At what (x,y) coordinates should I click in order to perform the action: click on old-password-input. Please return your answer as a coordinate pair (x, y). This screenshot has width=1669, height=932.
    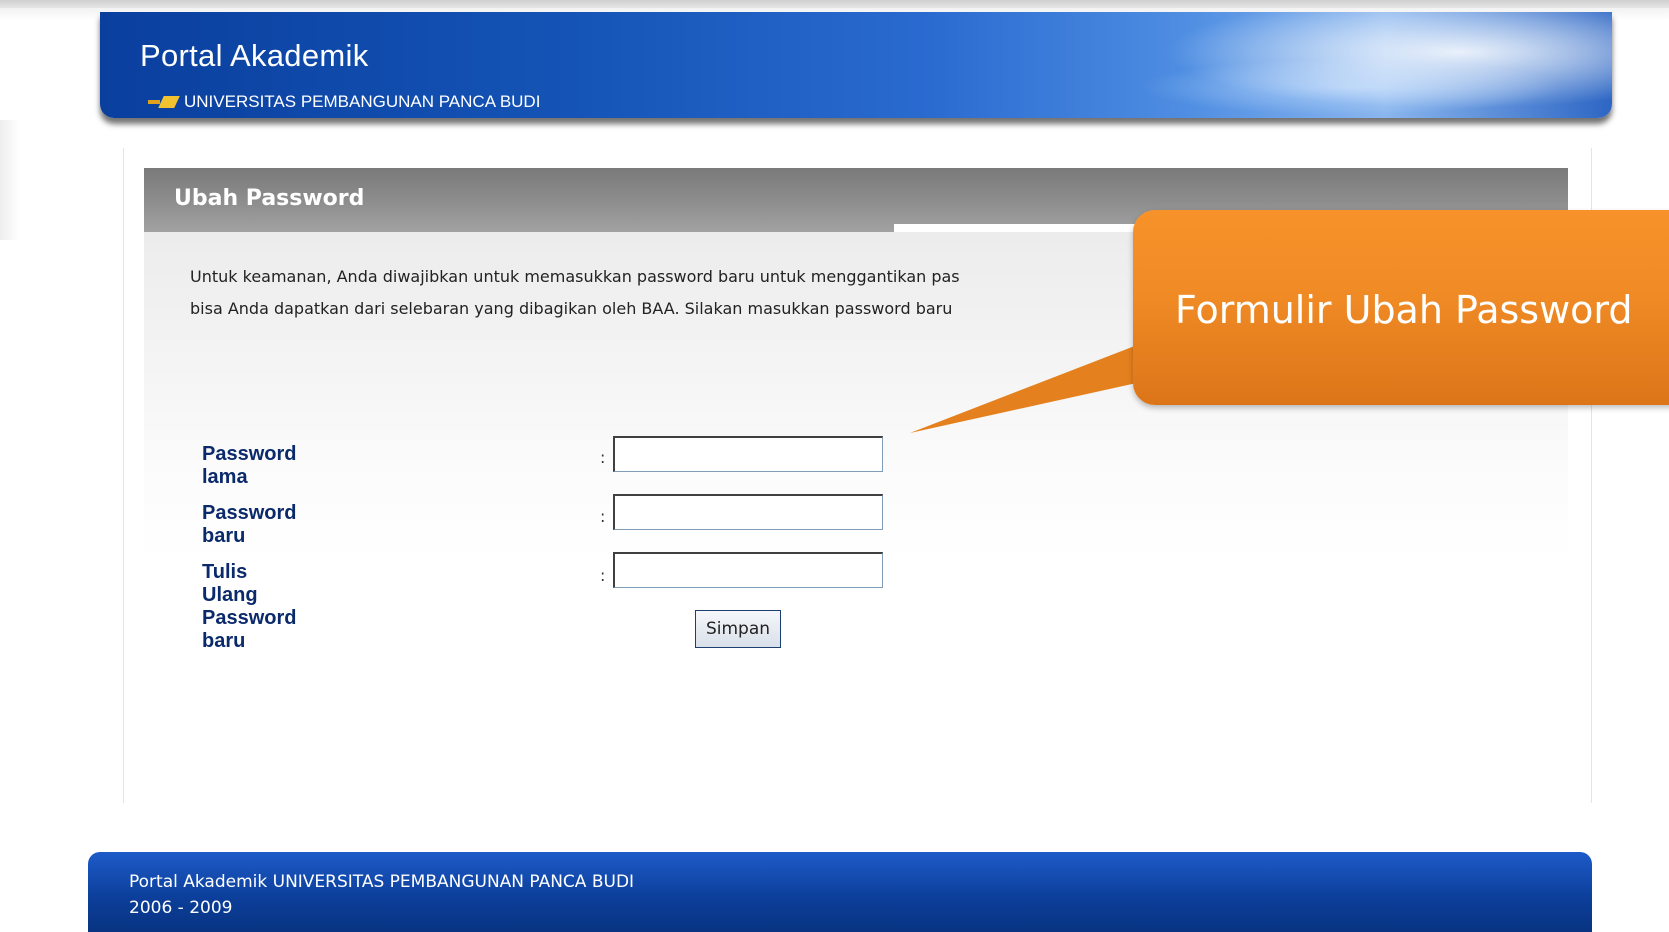
    Looking at the image, I should click on (748, 454).